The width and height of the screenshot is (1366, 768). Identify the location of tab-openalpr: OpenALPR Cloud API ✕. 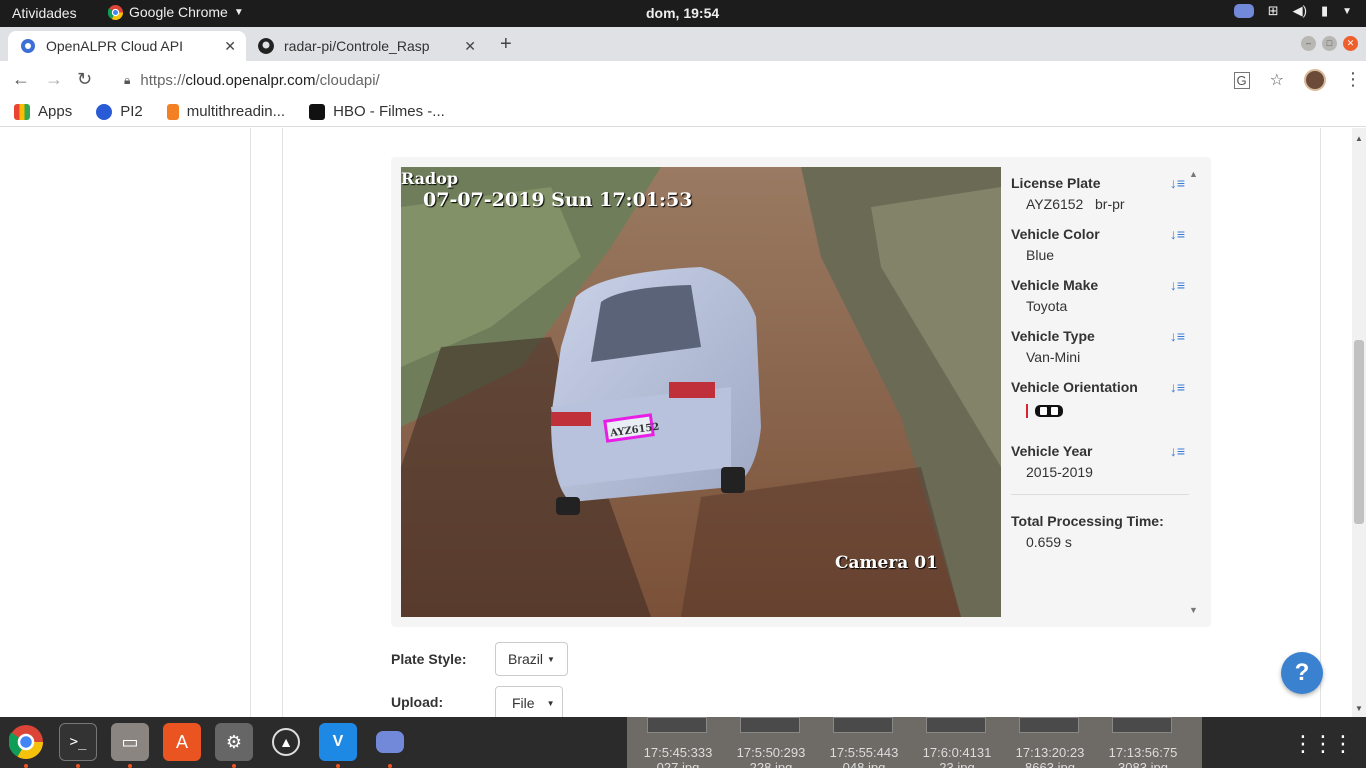
(127, 46).